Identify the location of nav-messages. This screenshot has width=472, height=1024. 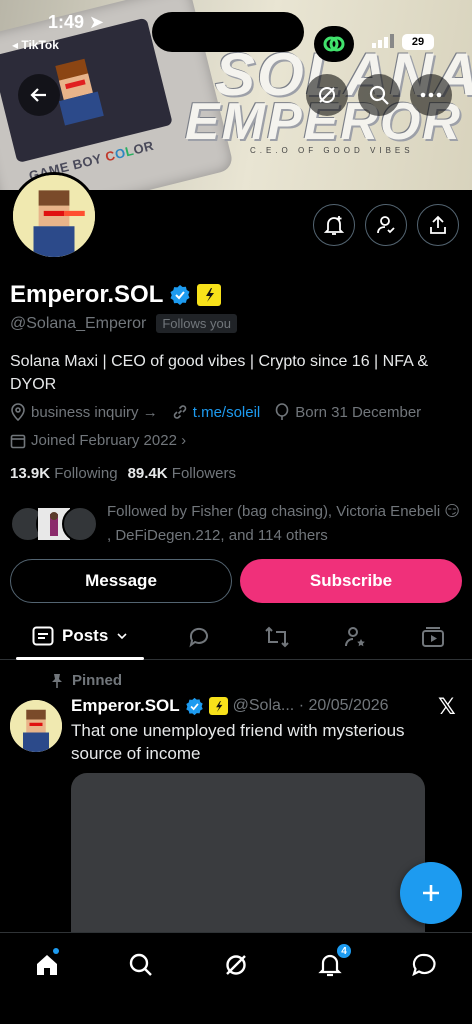
(424, 965).